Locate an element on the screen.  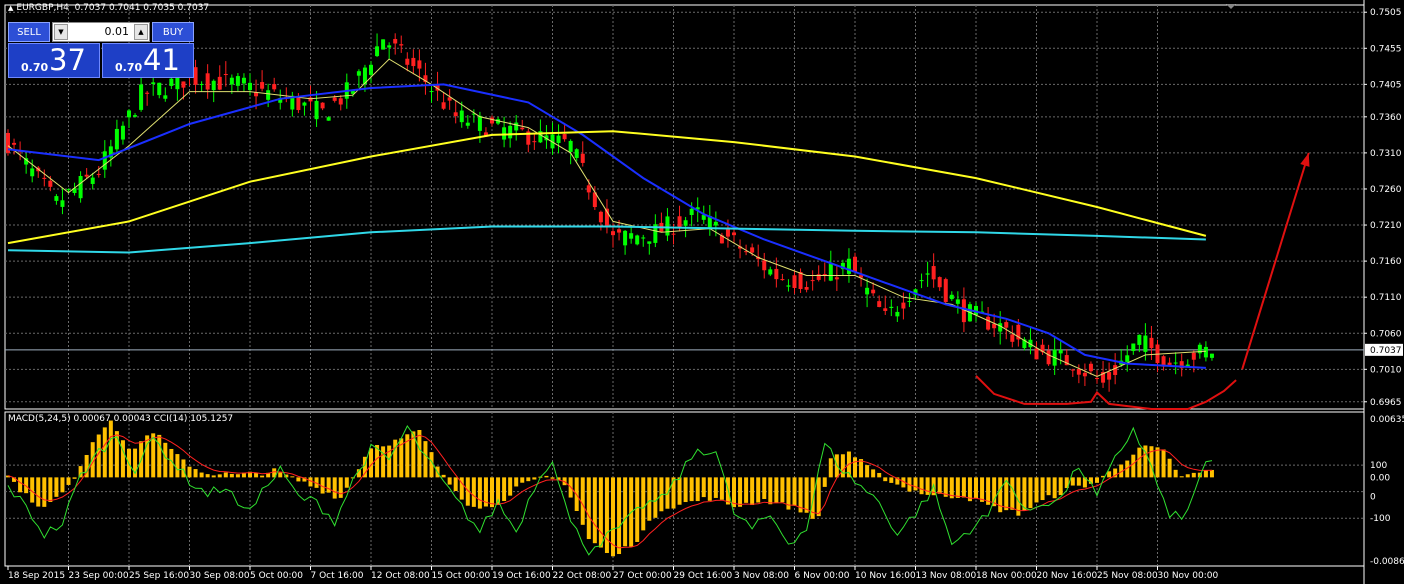
current-price-label: 0.7037 is located at coordinates (1386, 351).